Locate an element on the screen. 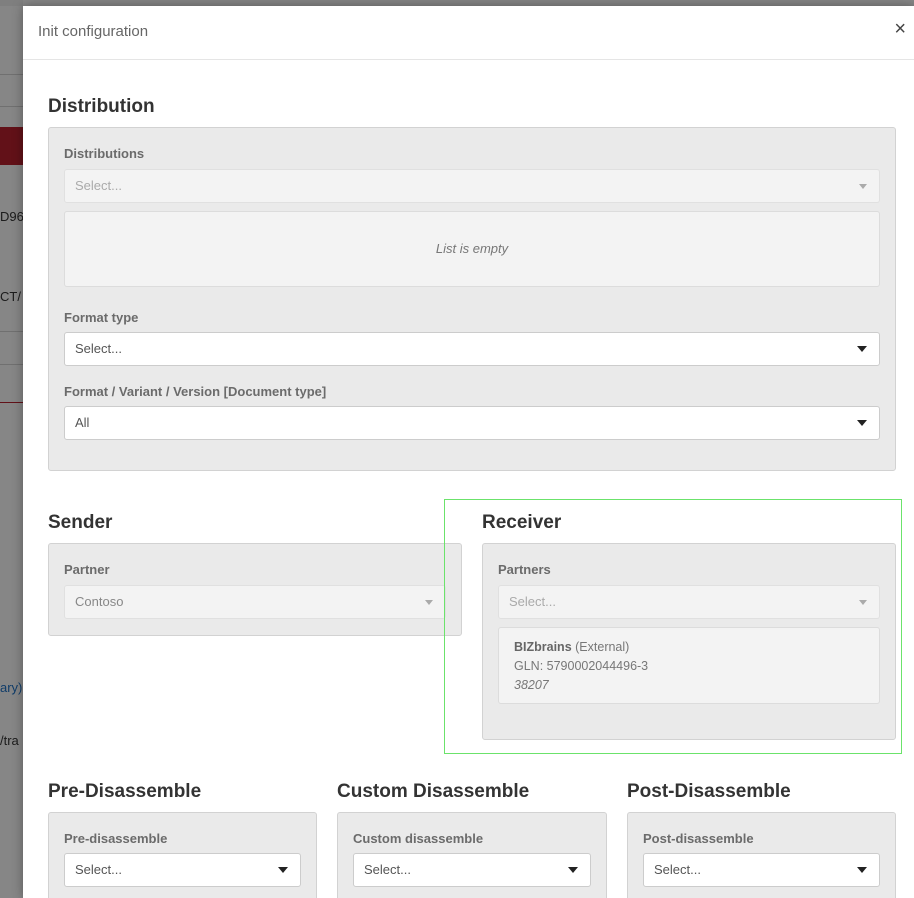 Image resolution: width=914 pixels, height=898 pixels. custom-disassemble-label: Custom disassemble is located at coordinates (418, 838).